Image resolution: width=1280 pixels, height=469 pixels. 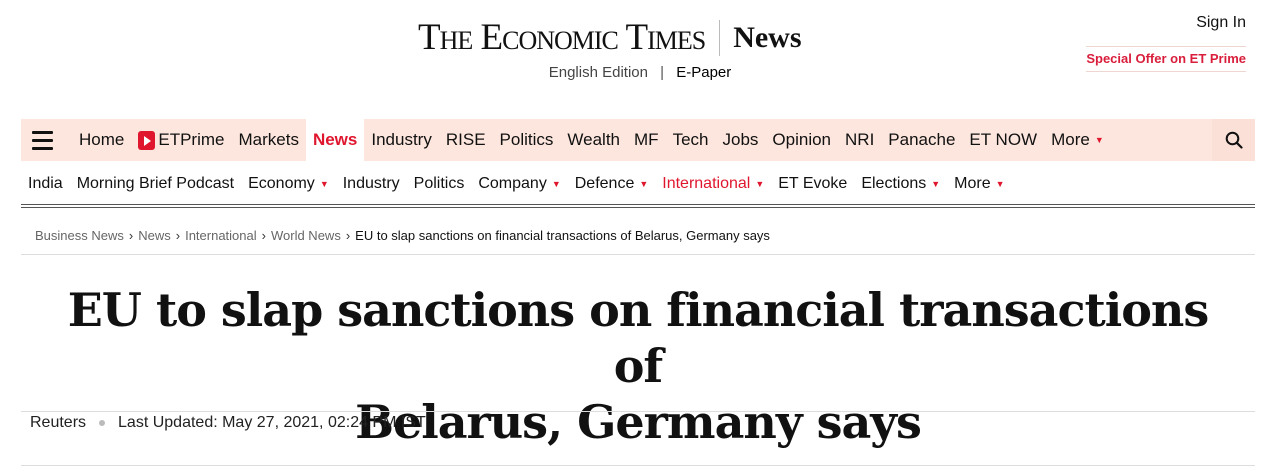 I want to click on section-title: News, so click(x=767, y=38).